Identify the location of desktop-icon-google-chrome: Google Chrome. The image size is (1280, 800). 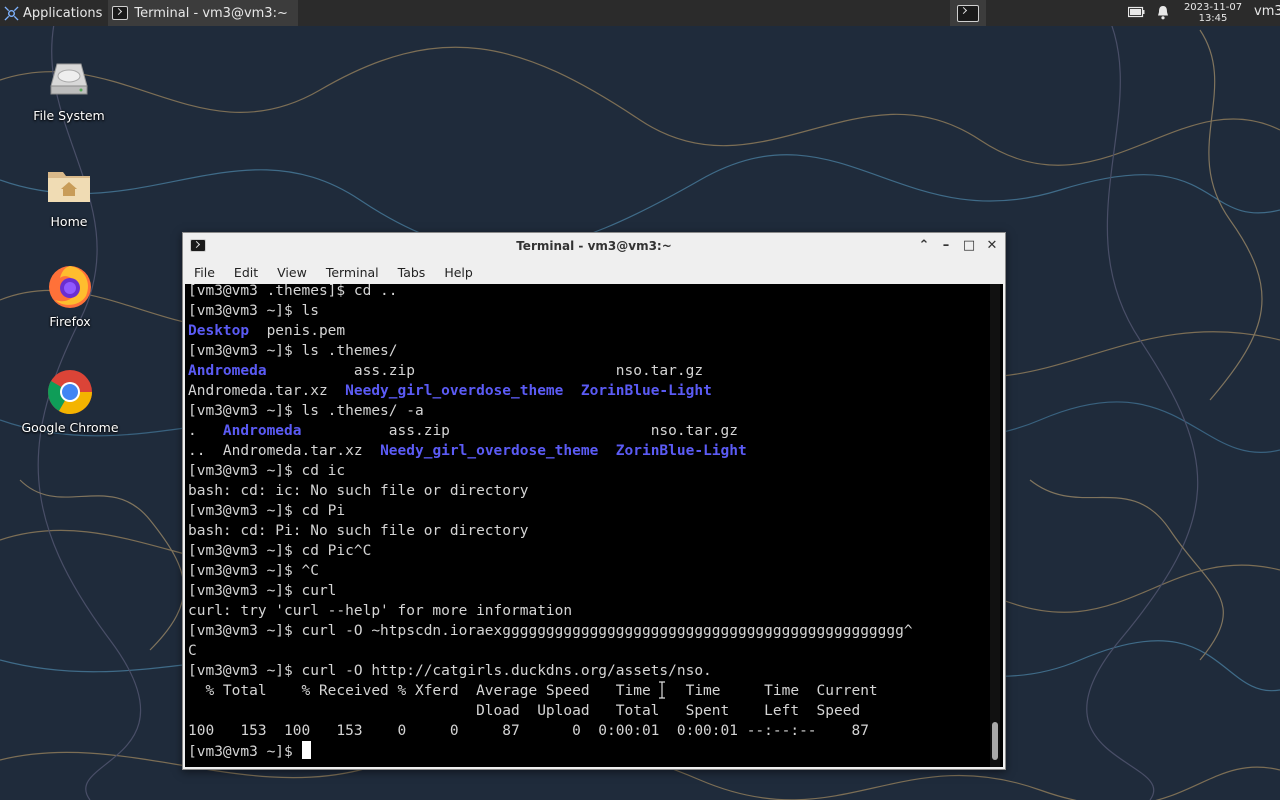
(70, 401).